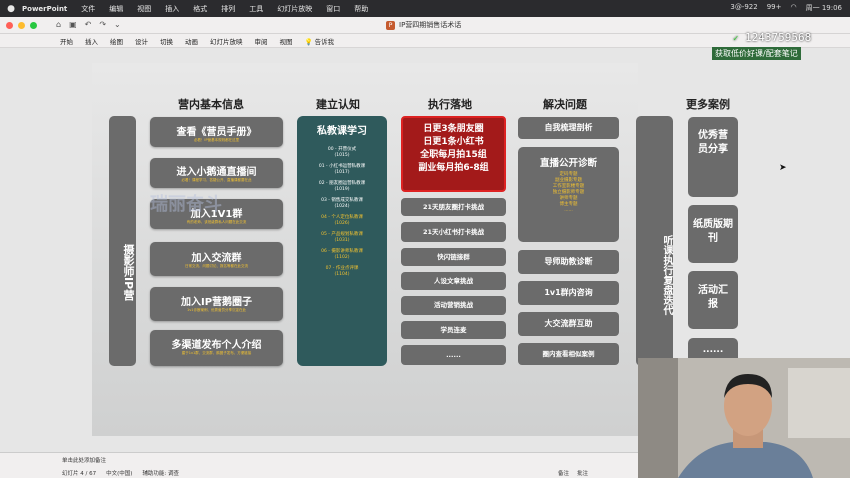  What do you see at coordinates (568, 293) in the screenshot?
I see `consult-1v1: 1v1群内咨询` at bounding box center [568, 293].